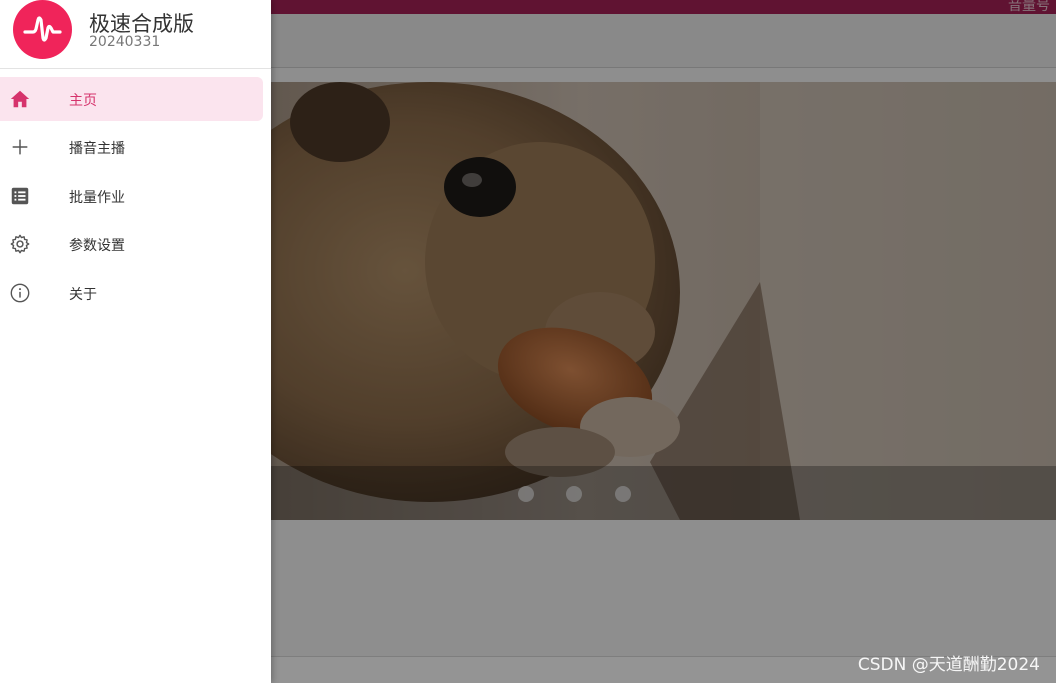 The width and height of the screenshot is (1056, 683). I want to click on gear-icon, so click(20, 244).